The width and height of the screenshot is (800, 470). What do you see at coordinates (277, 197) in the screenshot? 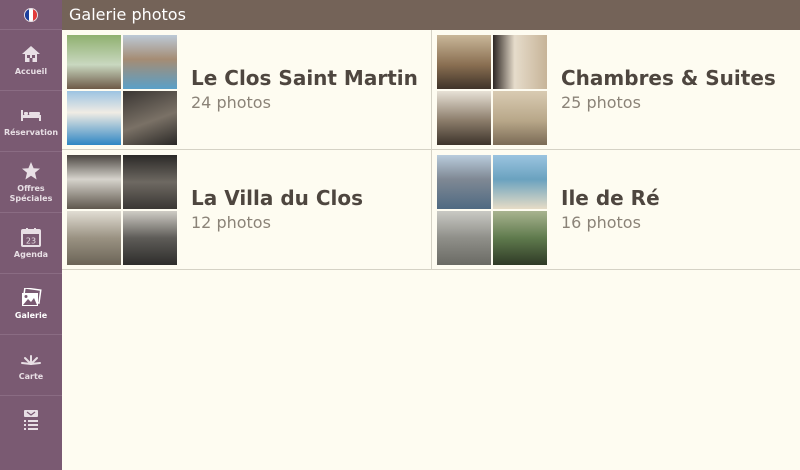
I see `album-title: La Villa du Clos` at bounding box center [277, 197].